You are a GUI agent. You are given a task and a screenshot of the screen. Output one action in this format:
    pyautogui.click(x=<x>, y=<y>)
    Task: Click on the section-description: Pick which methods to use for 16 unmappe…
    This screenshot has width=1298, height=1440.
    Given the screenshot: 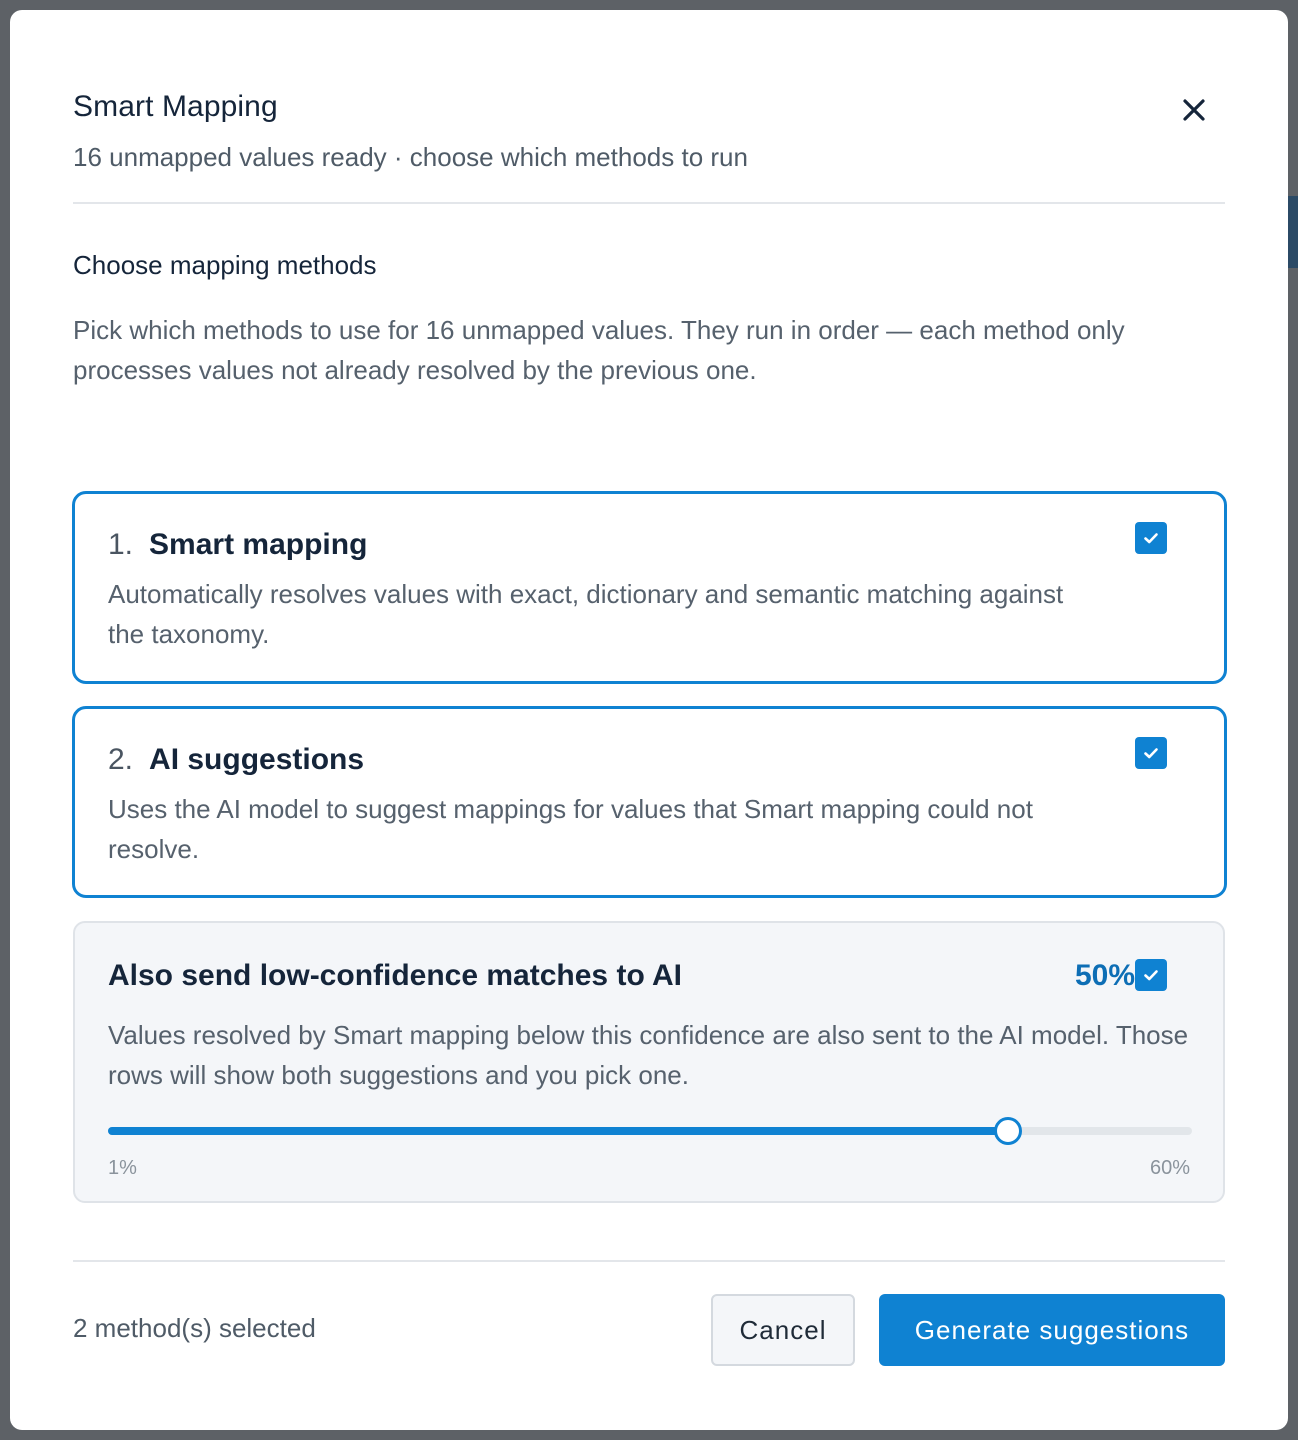 What is the action you would take?
    pyautogui.click(x=599, y=350)
    